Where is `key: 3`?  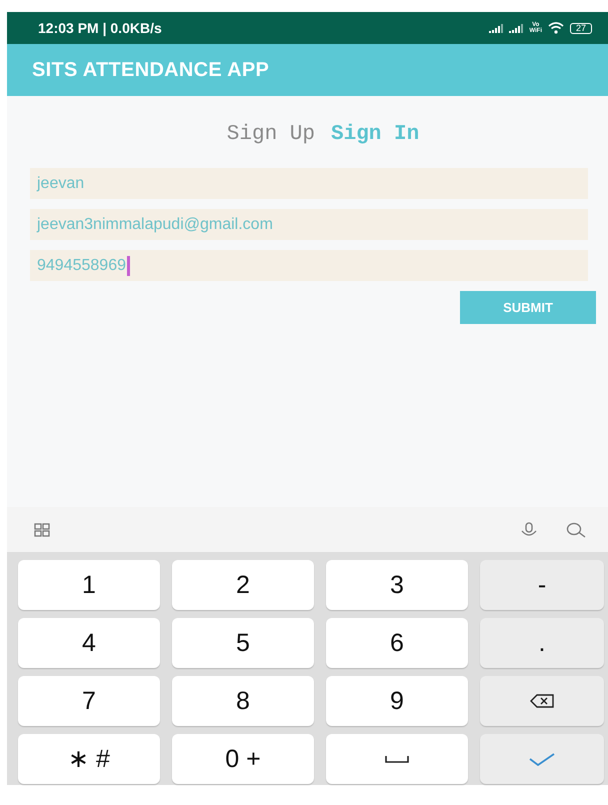 key: 3 is located at coordinates (397, 585).